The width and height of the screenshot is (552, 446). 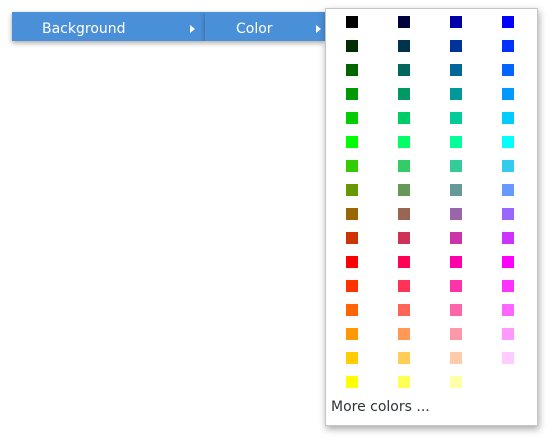 I want to click on background-menu-label: Background, so click(x=84, y=29).